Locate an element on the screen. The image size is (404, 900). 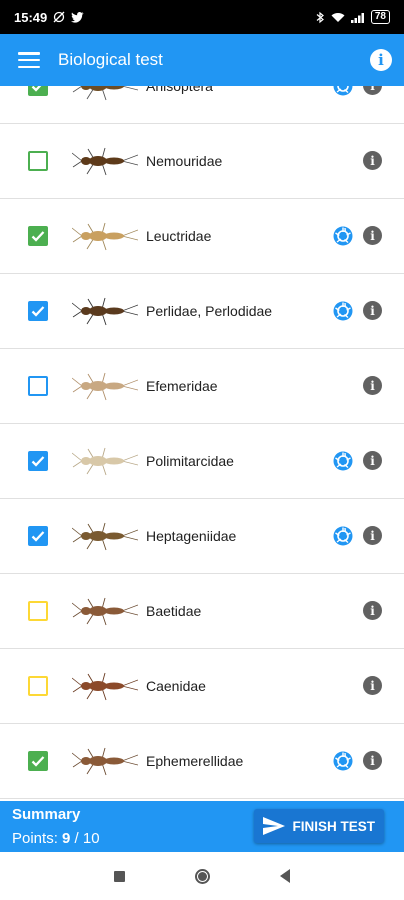
signal-icon is located at coordinates (357, 17).